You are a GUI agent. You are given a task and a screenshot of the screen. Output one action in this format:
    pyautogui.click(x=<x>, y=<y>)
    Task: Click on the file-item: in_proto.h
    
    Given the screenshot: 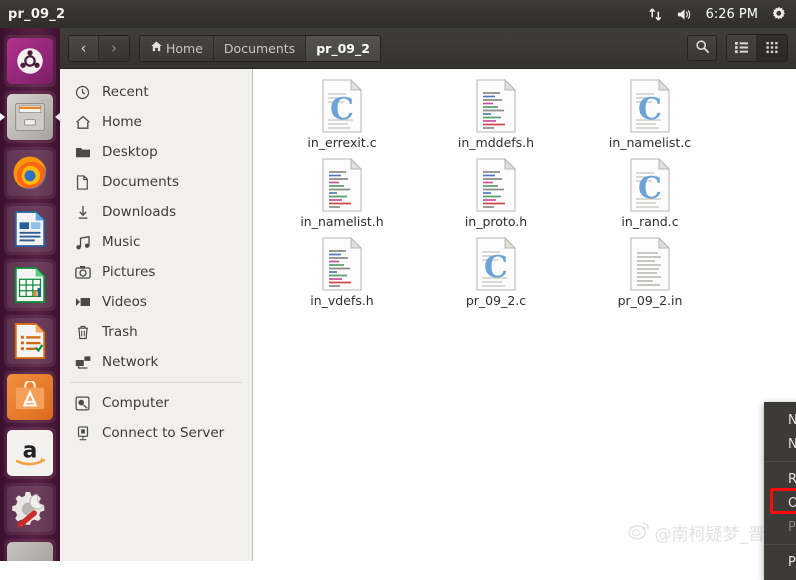 What is the action you would take?
    pyautogui.click(x=496, y=197)
    